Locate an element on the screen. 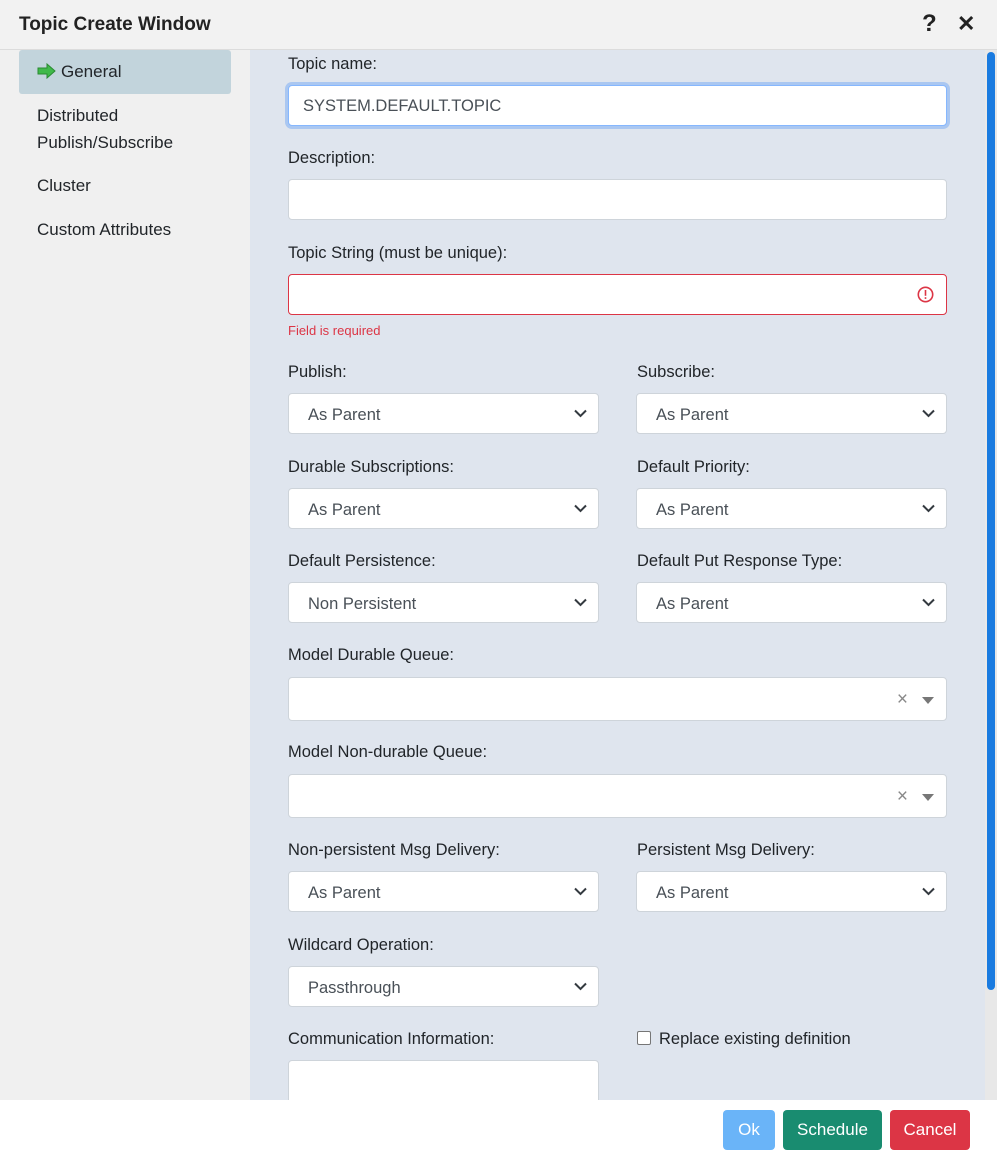 This screenshot has width=997, height=1158. default-priority-select: As Parent is located at coordinates (791, 508).